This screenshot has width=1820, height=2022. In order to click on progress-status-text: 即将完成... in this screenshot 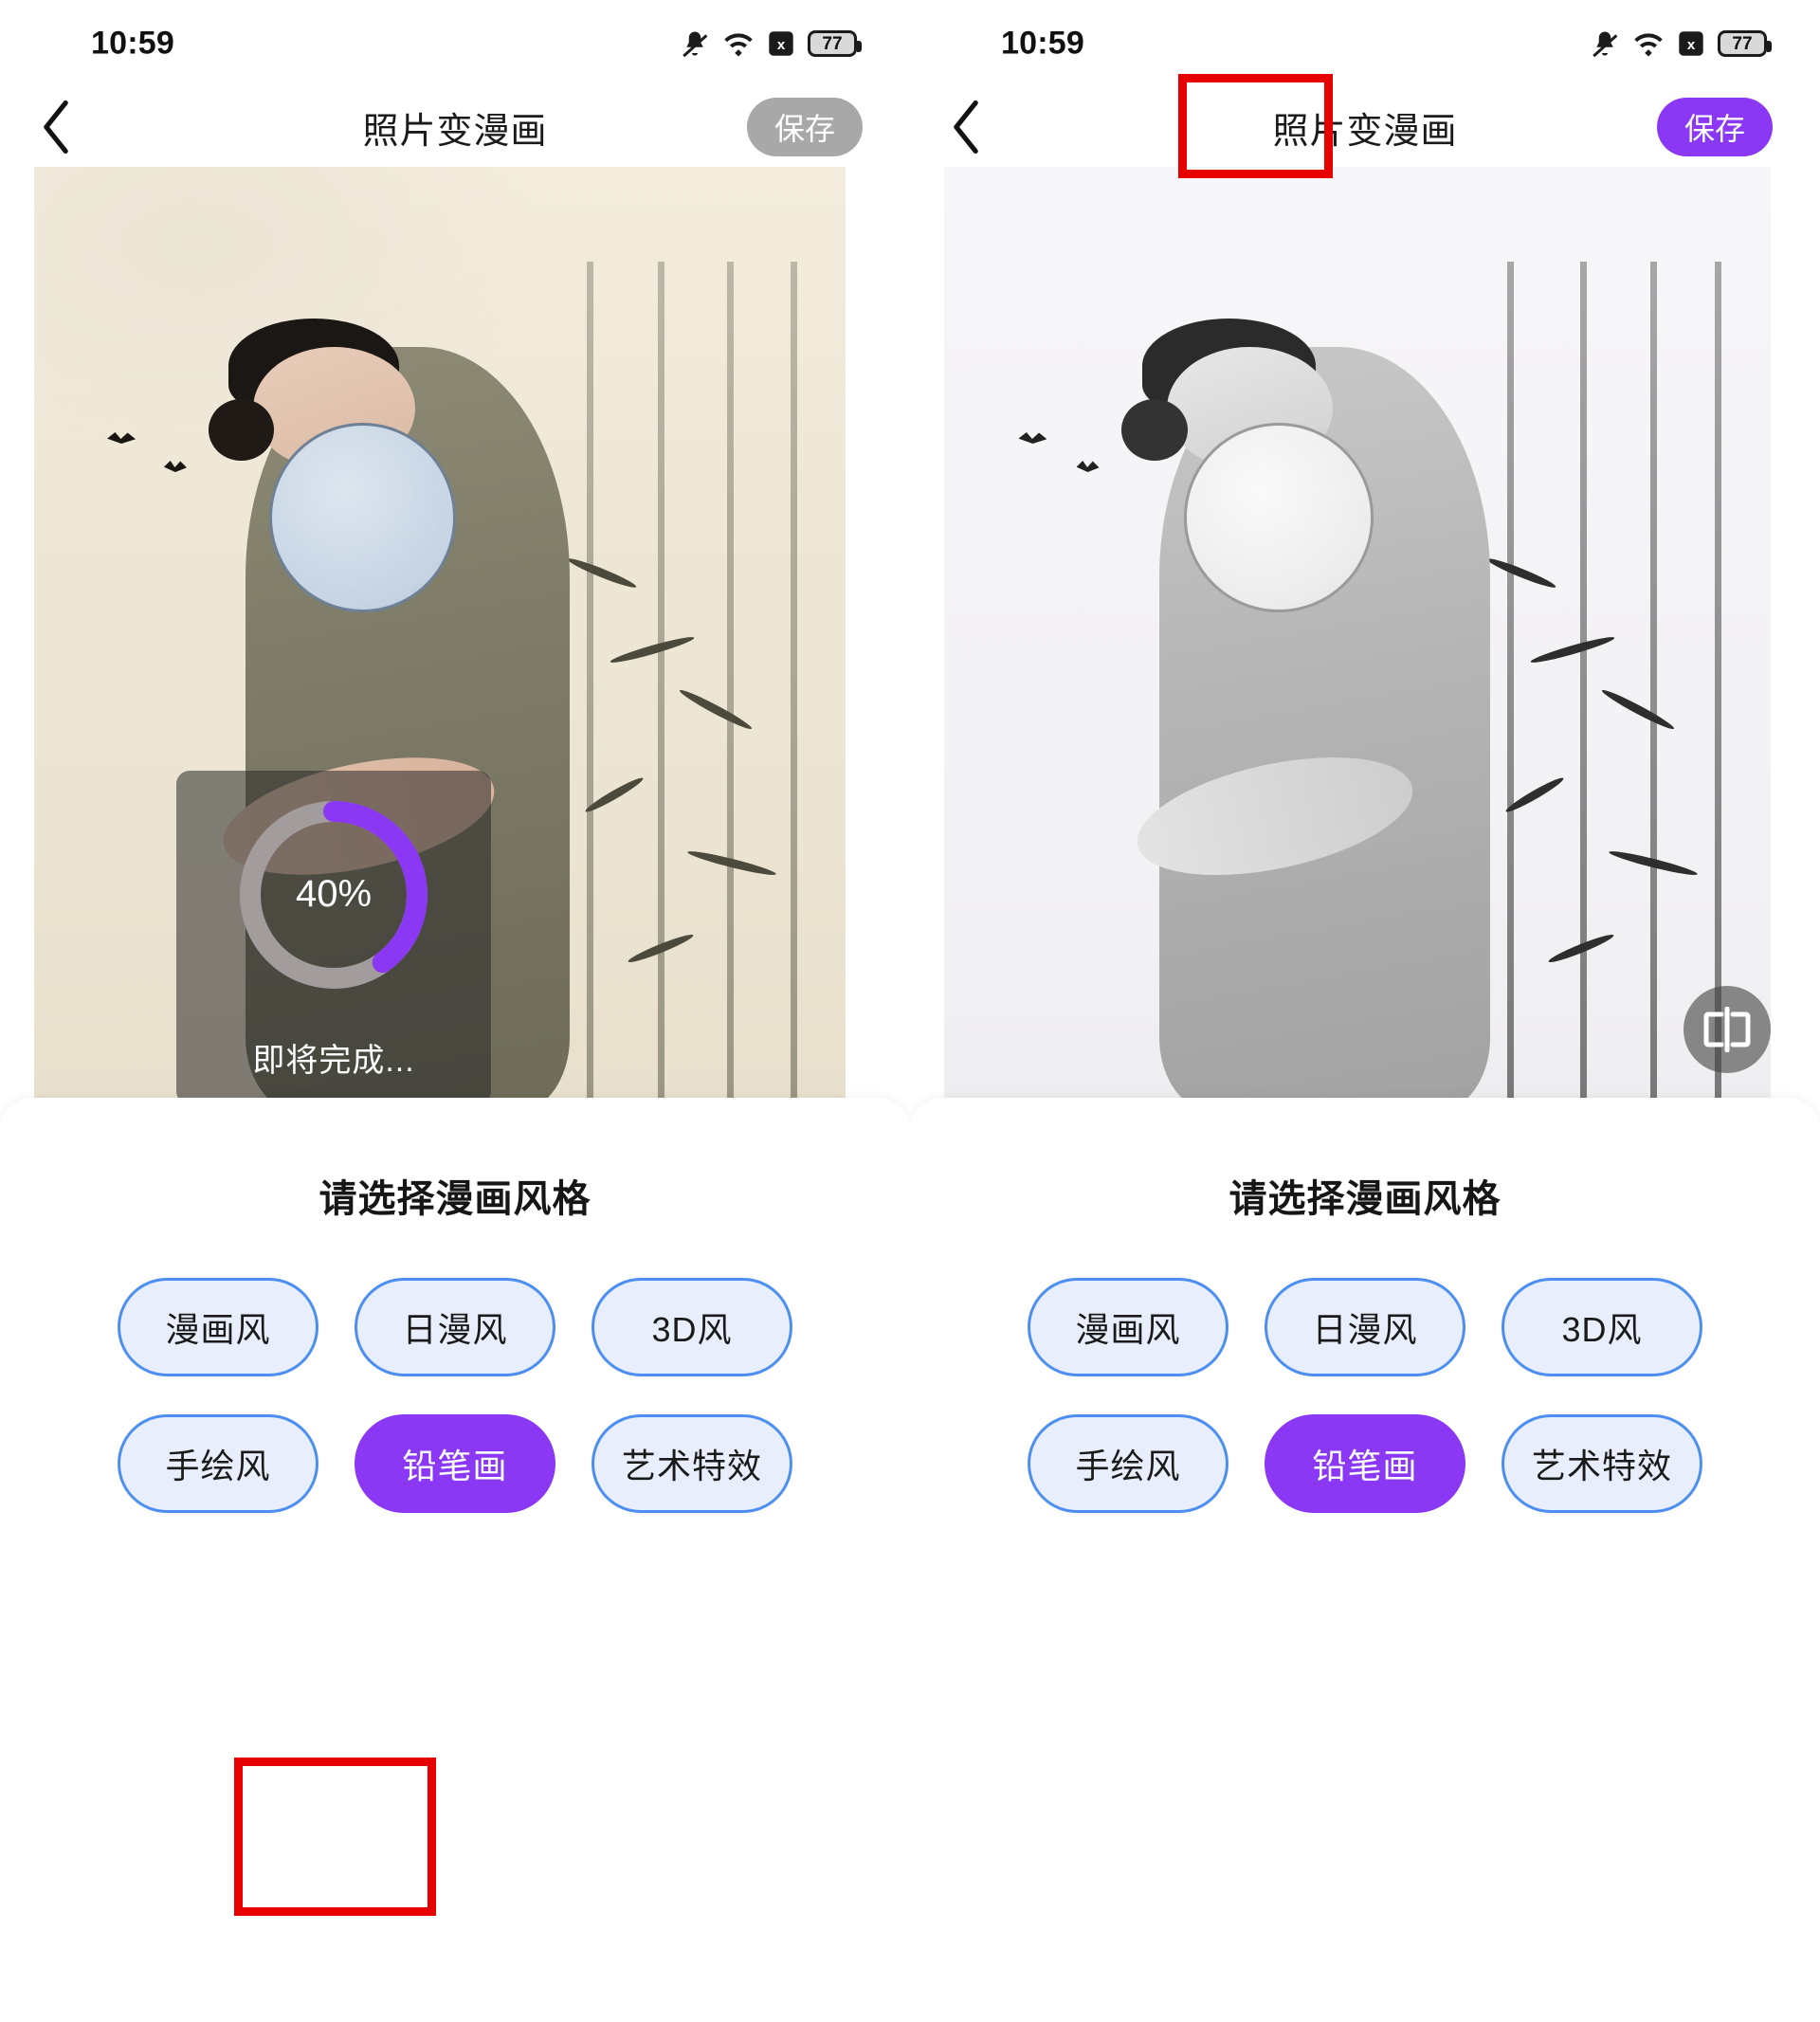, I will do `click(333, 1060)`.